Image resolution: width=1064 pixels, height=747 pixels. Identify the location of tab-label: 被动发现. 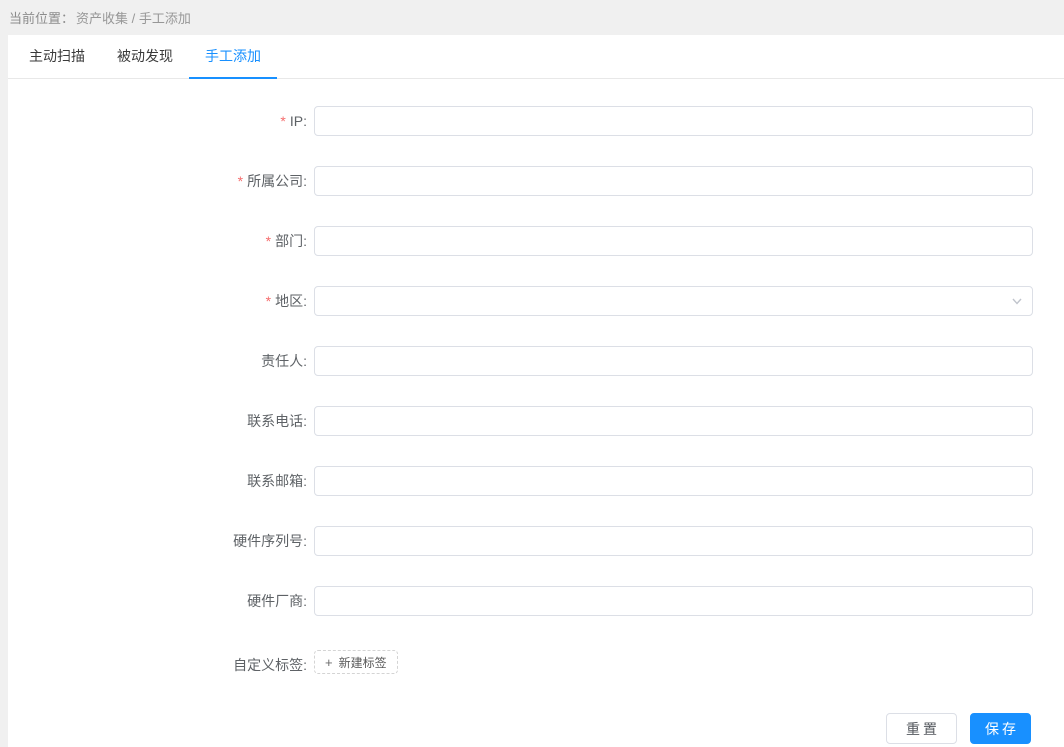
(145, 56).